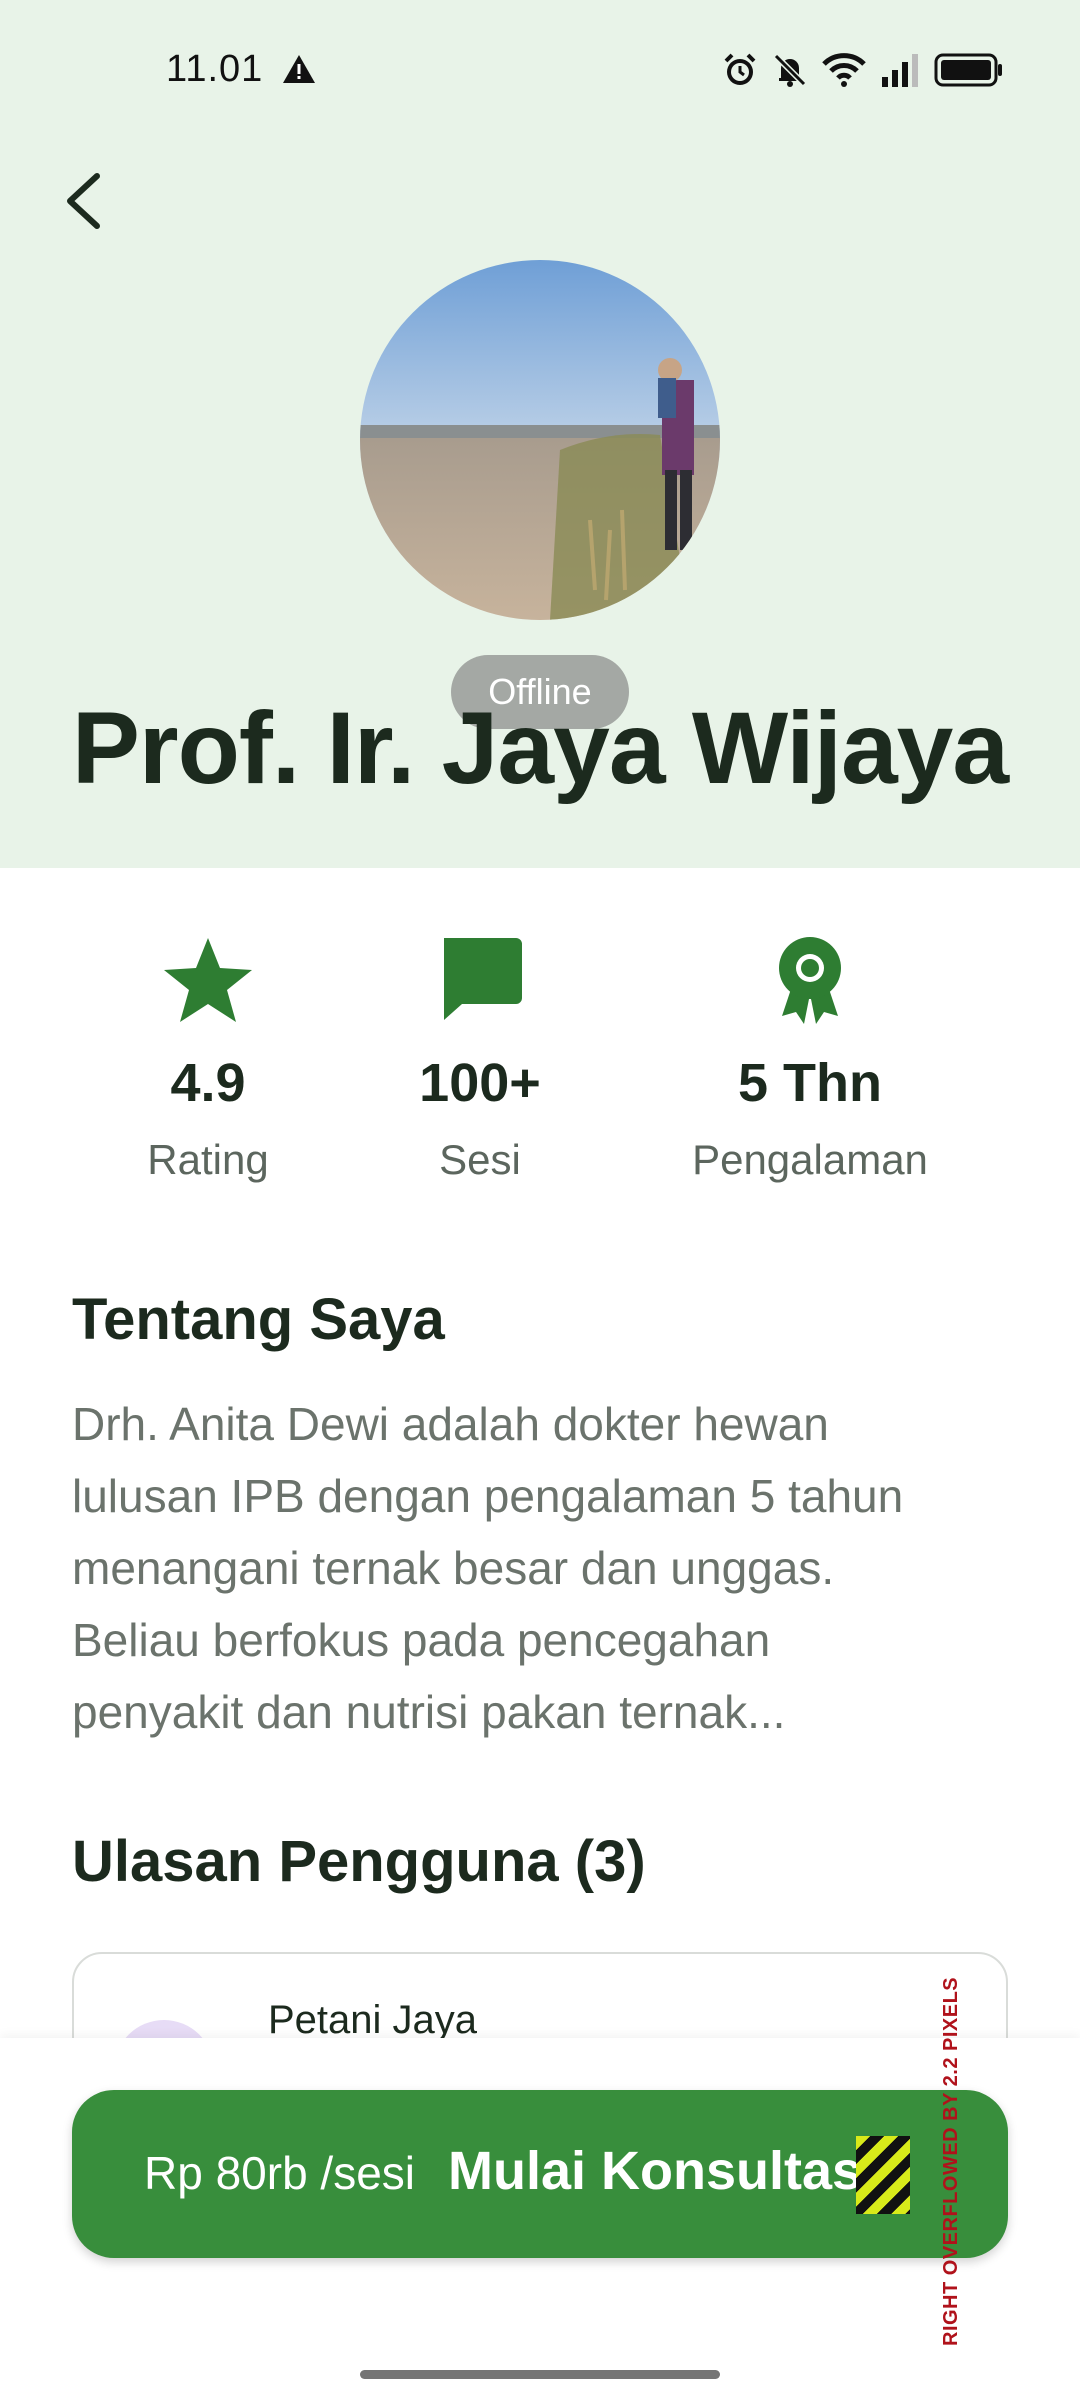 Image resolution: width=1080 pixels, height=2400 pixels. I want to click on status-bar: 11.01, so click(540, 70).